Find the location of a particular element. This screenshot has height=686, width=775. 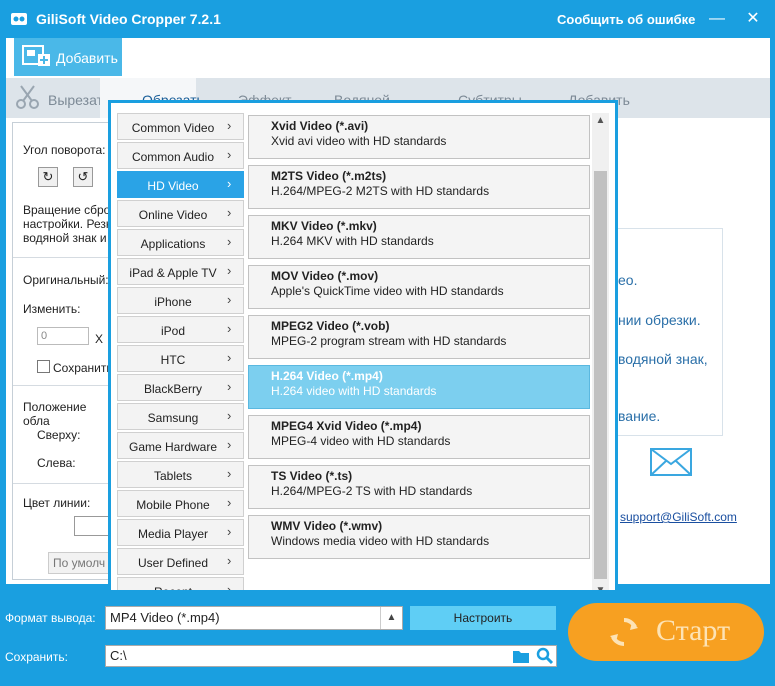

add-file-icon is located at coordinates (36, 55).